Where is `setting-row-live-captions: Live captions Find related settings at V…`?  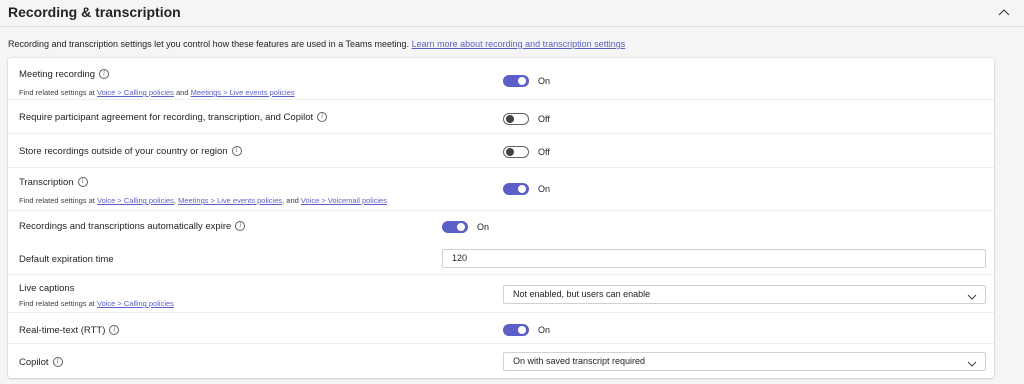 setting-row-live-captions: Live captions Find related settings at V… is located at coordinates (501, 294).